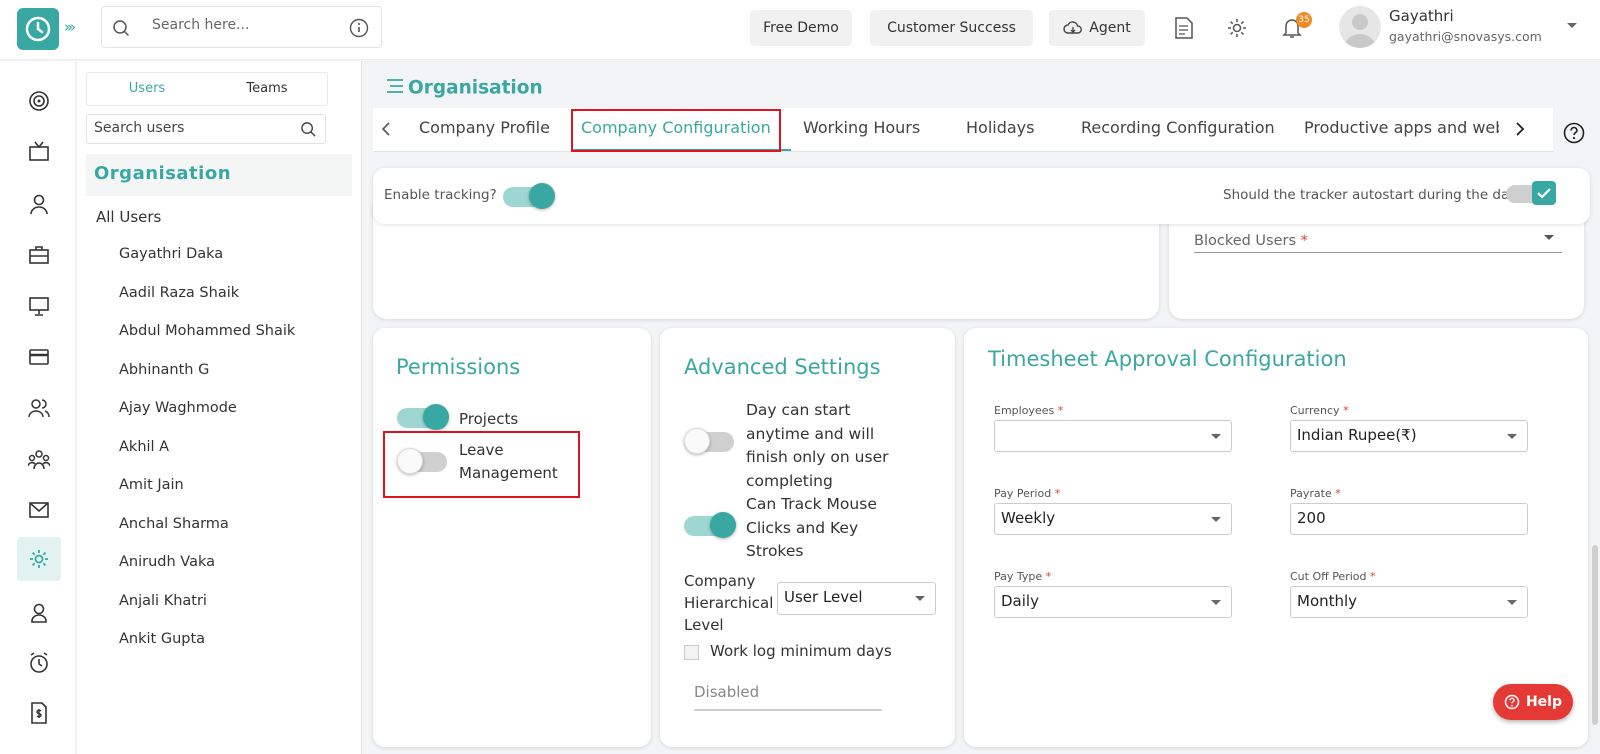 Image resolution: width=1600 pixels, height=754 pixels. I want to click on list-item: Gayathri Daka, so click(207, 265).